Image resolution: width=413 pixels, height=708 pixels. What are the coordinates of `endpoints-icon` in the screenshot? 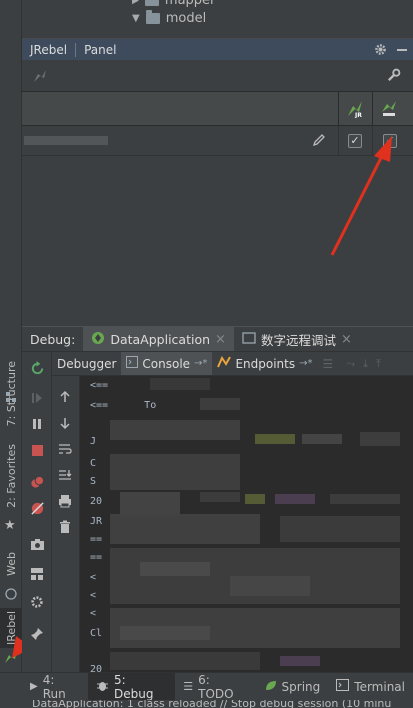 It's located at (224, 363).